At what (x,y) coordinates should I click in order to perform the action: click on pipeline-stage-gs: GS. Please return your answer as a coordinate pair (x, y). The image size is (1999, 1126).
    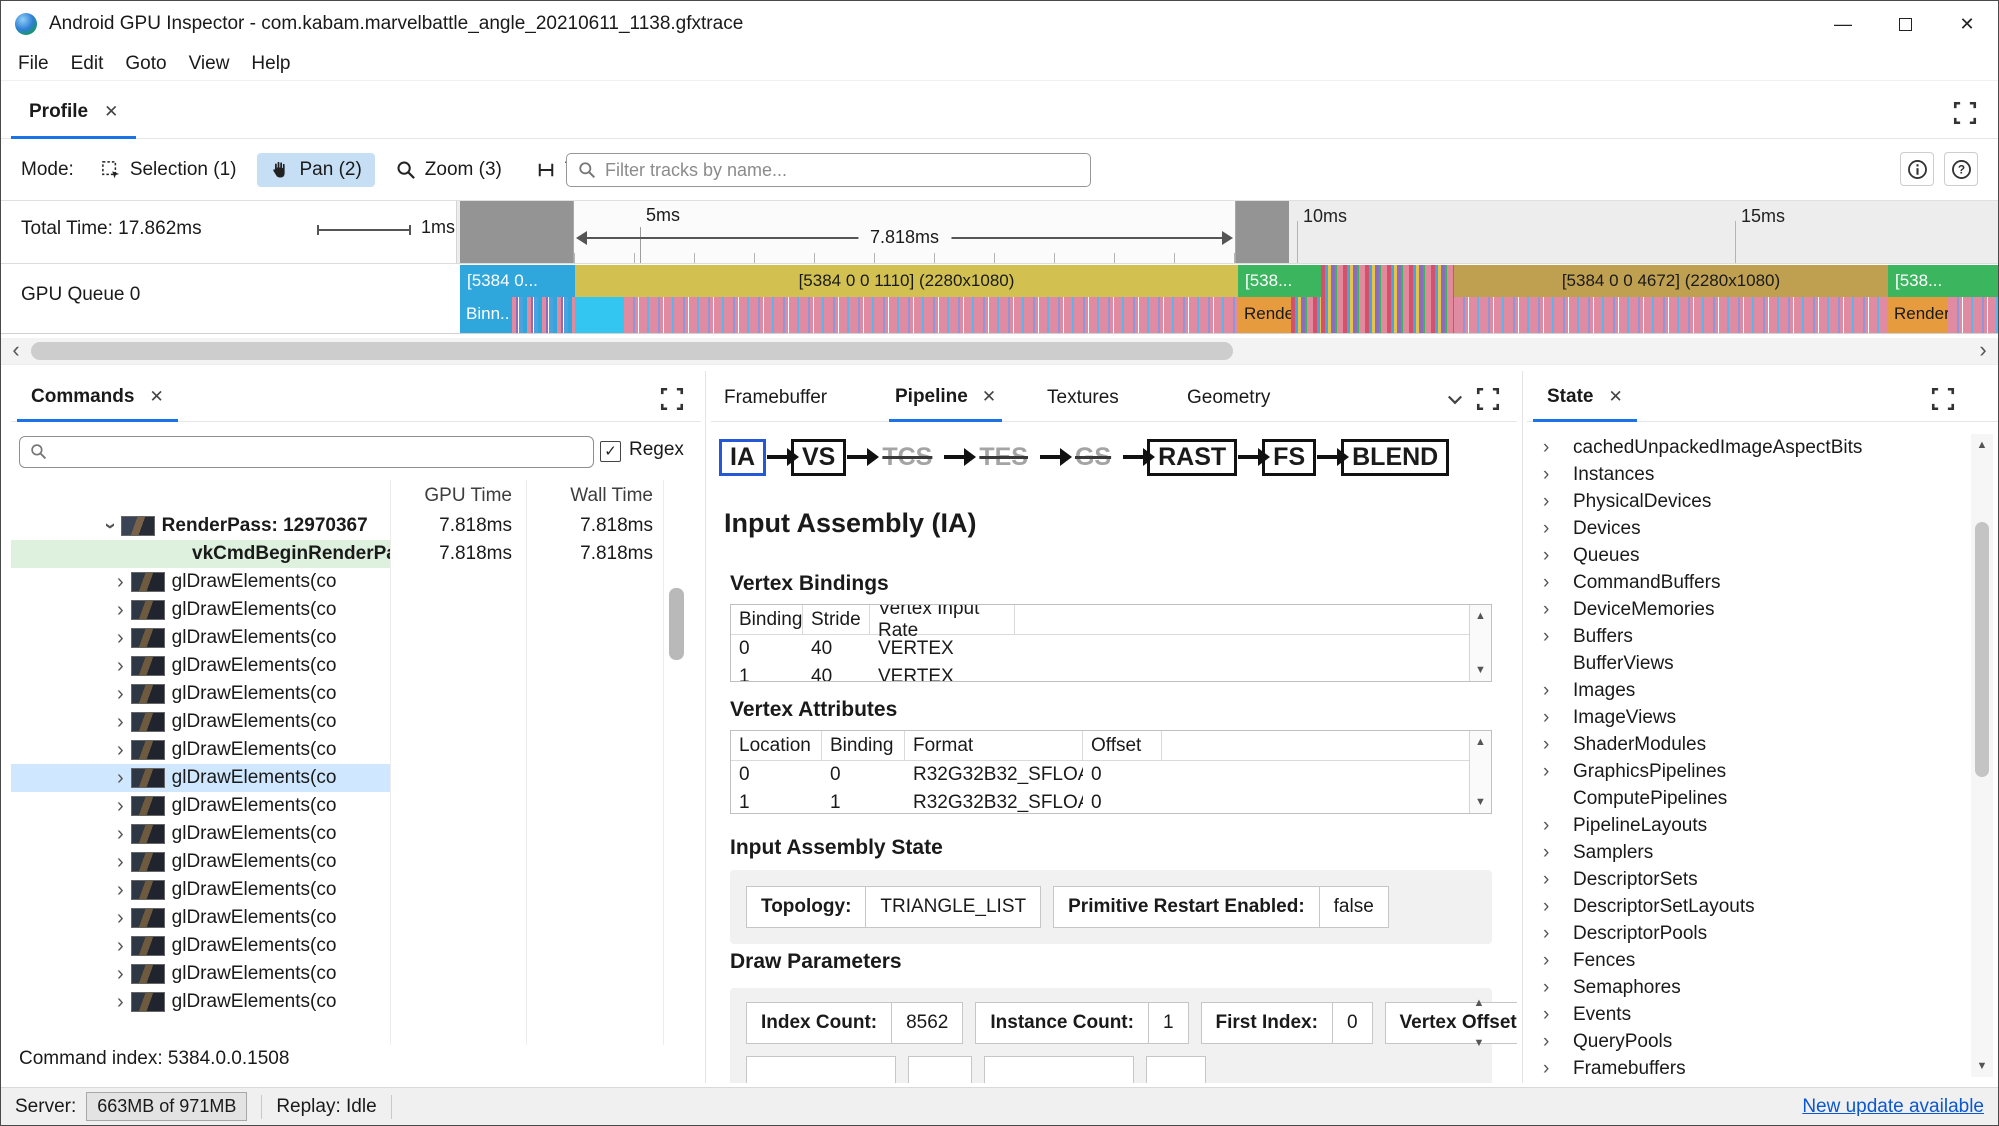
    Looking at the image, I should click on (1093, 457).